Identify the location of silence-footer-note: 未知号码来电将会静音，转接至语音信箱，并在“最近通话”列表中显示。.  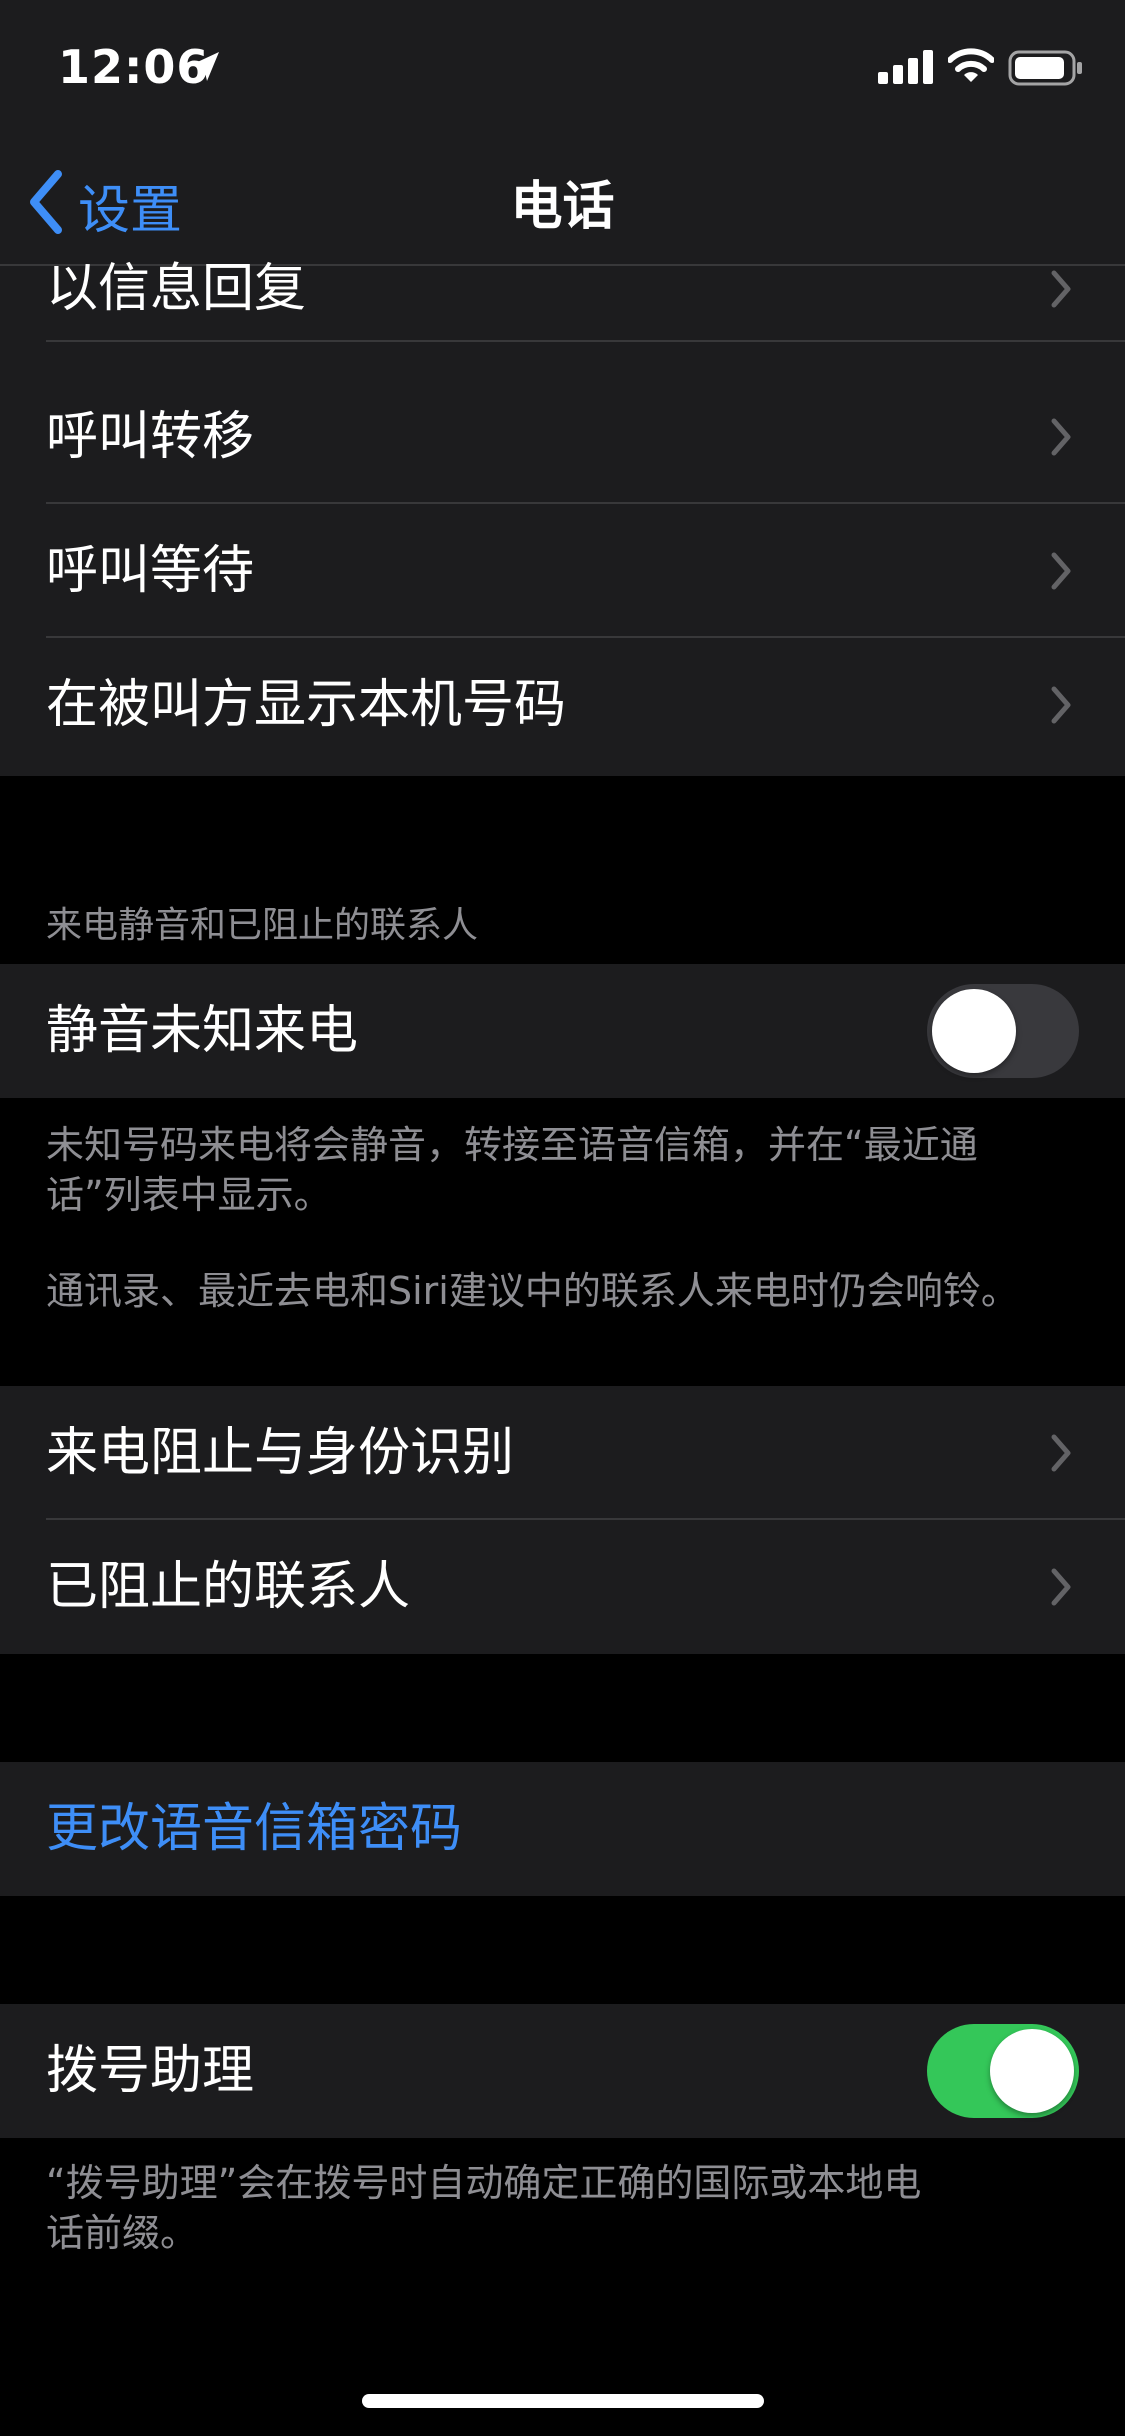
(512, 1170).